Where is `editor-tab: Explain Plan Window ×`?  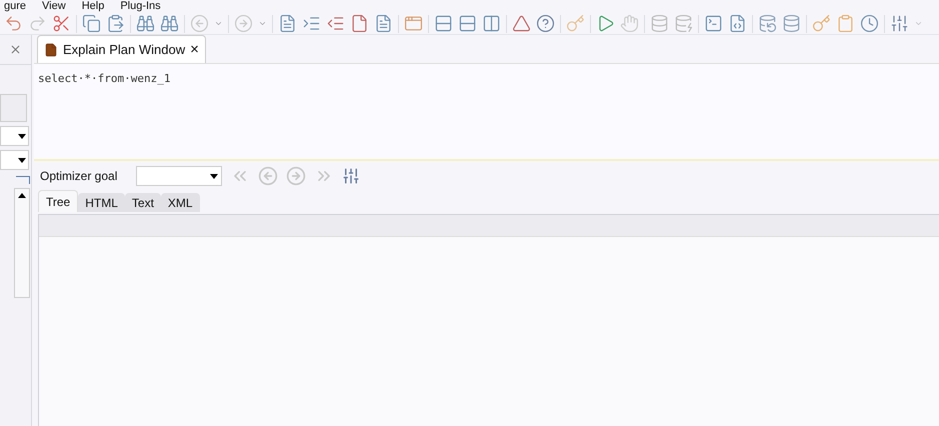 editor-tab: Explain Plan Window × is located at coordinates (121, 49).